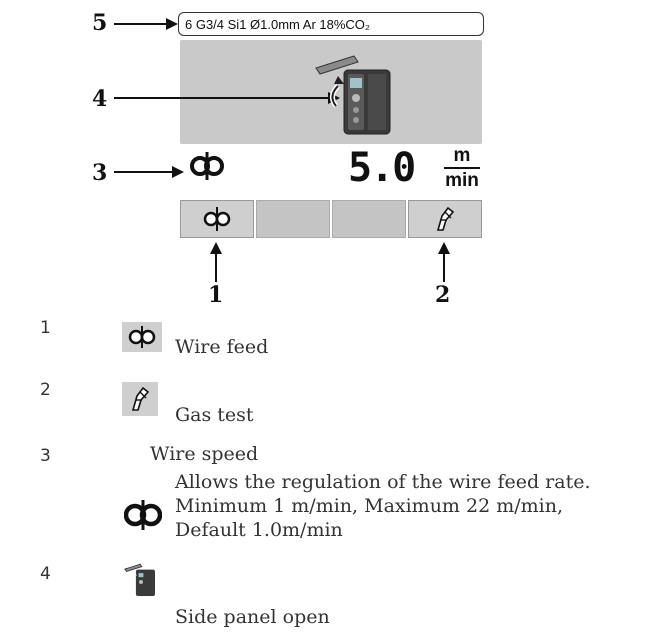 This screenshot has width=664, height=641. Describe the element at coordinates (216, 295) in the screenshot. I see `callout-1: 1` at that location.